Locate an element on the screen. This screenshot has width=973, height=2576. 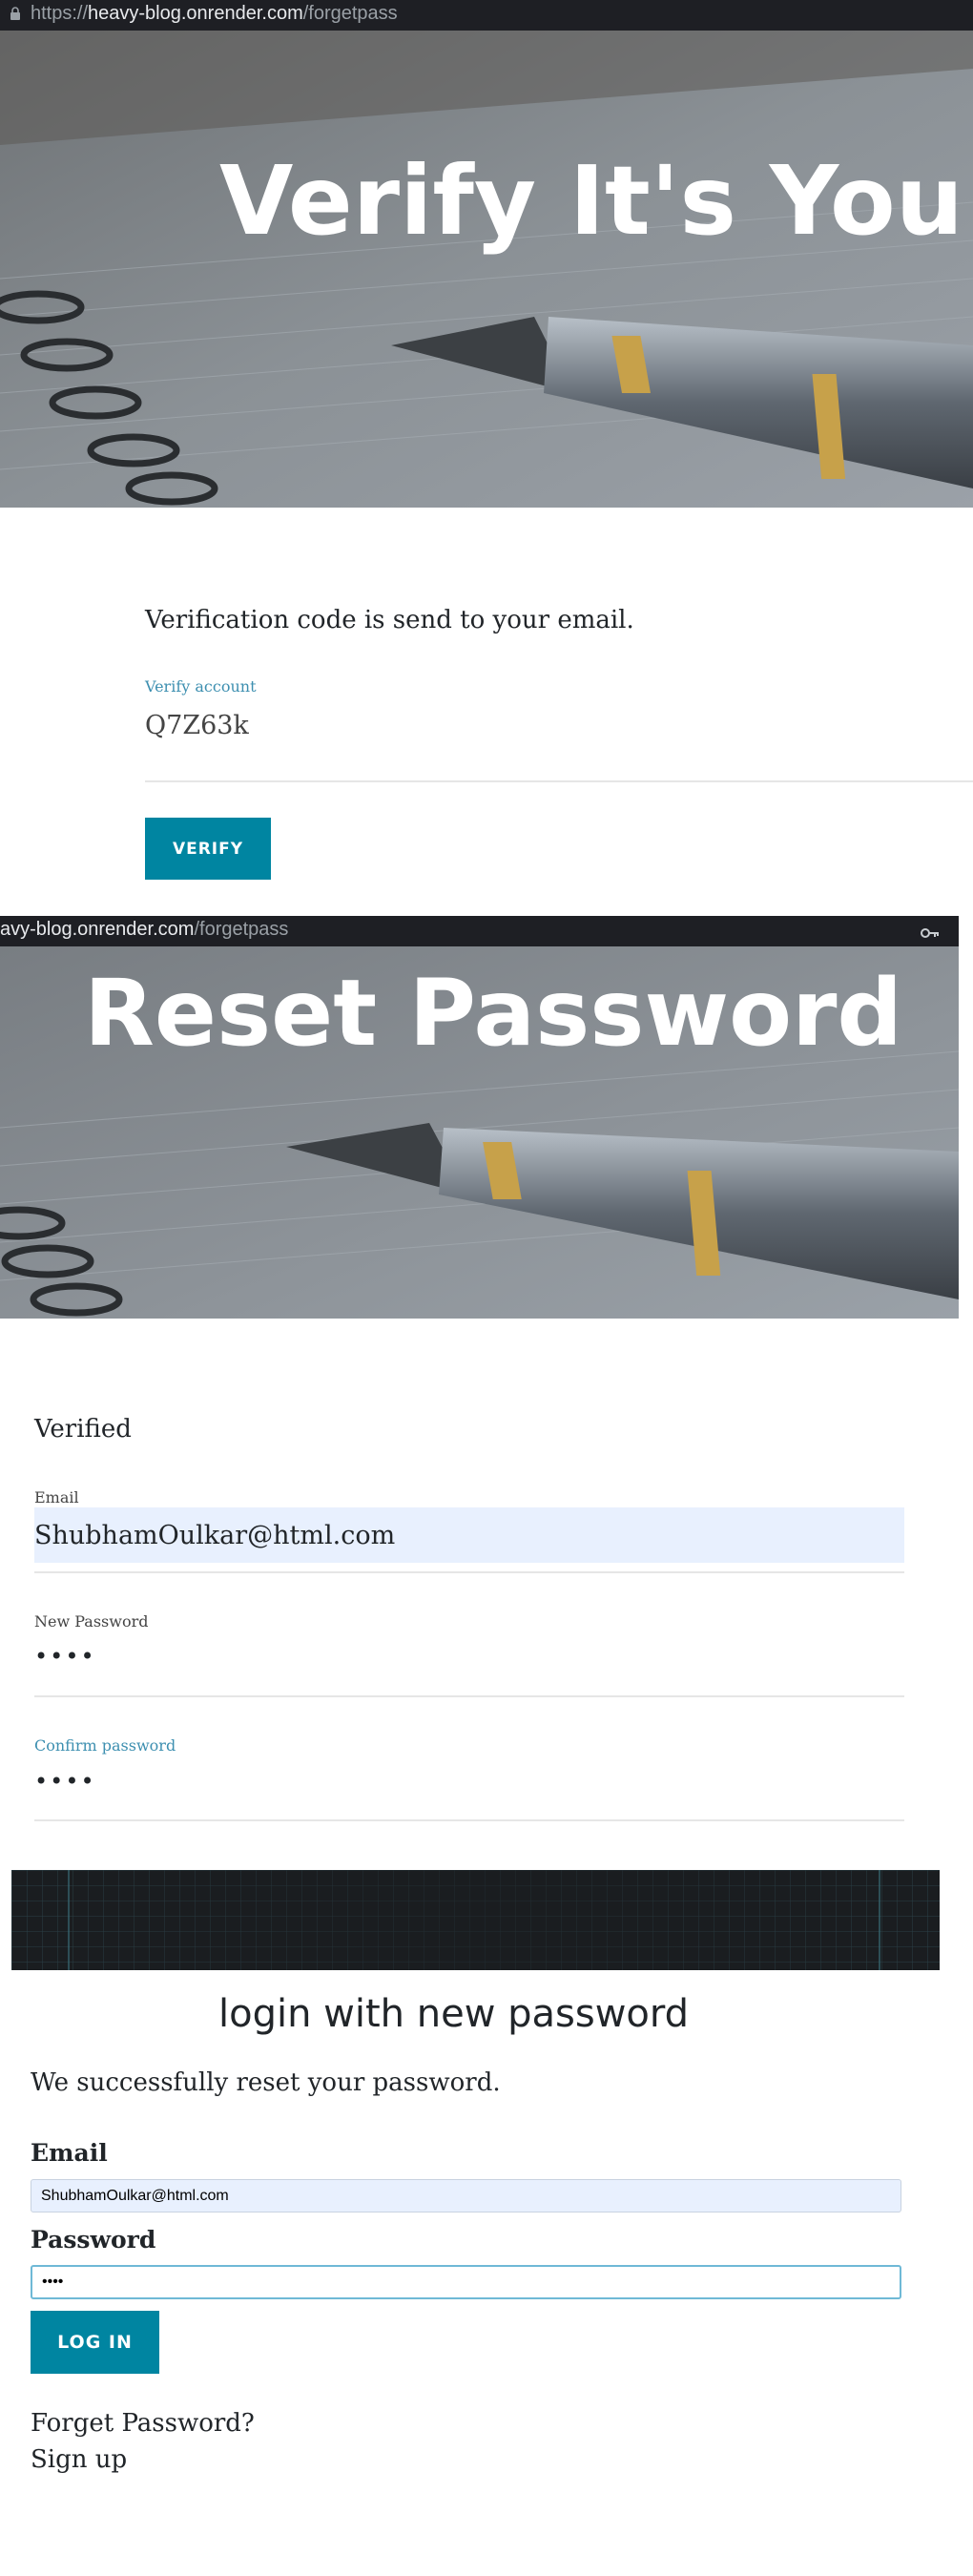
email-label: Email is located at coordinates (56, 1497).